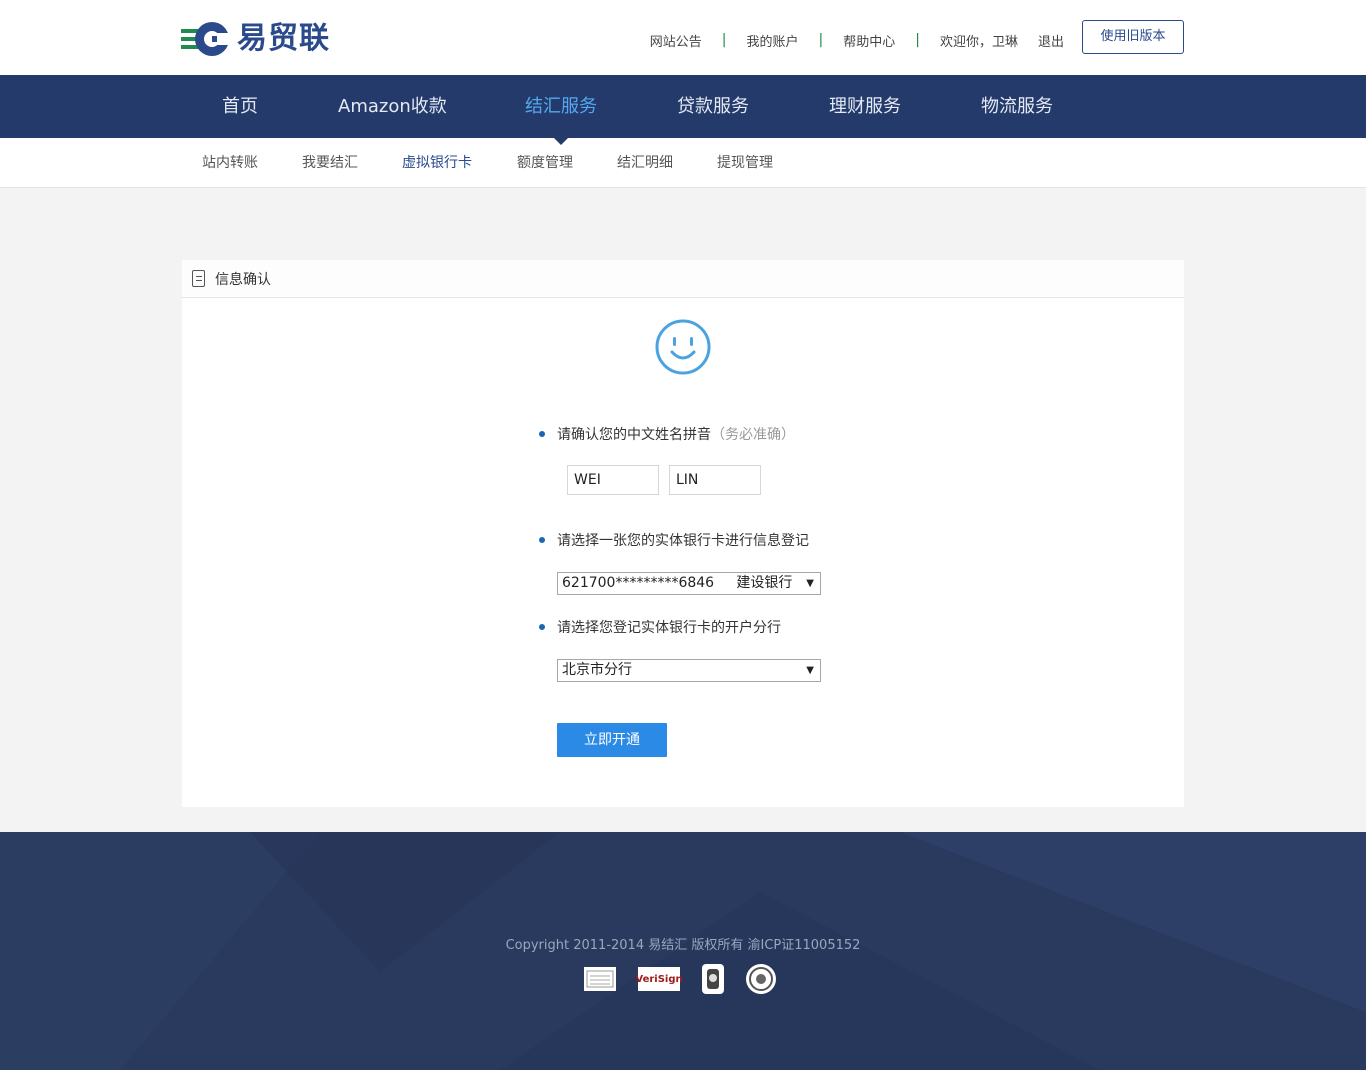 Image resolution: width=1366 pixels, height=1070 pixels. Describe the element at coordinates (713, 106) in the screenshot. I see `nav-loans: 贷款服务` at that location.